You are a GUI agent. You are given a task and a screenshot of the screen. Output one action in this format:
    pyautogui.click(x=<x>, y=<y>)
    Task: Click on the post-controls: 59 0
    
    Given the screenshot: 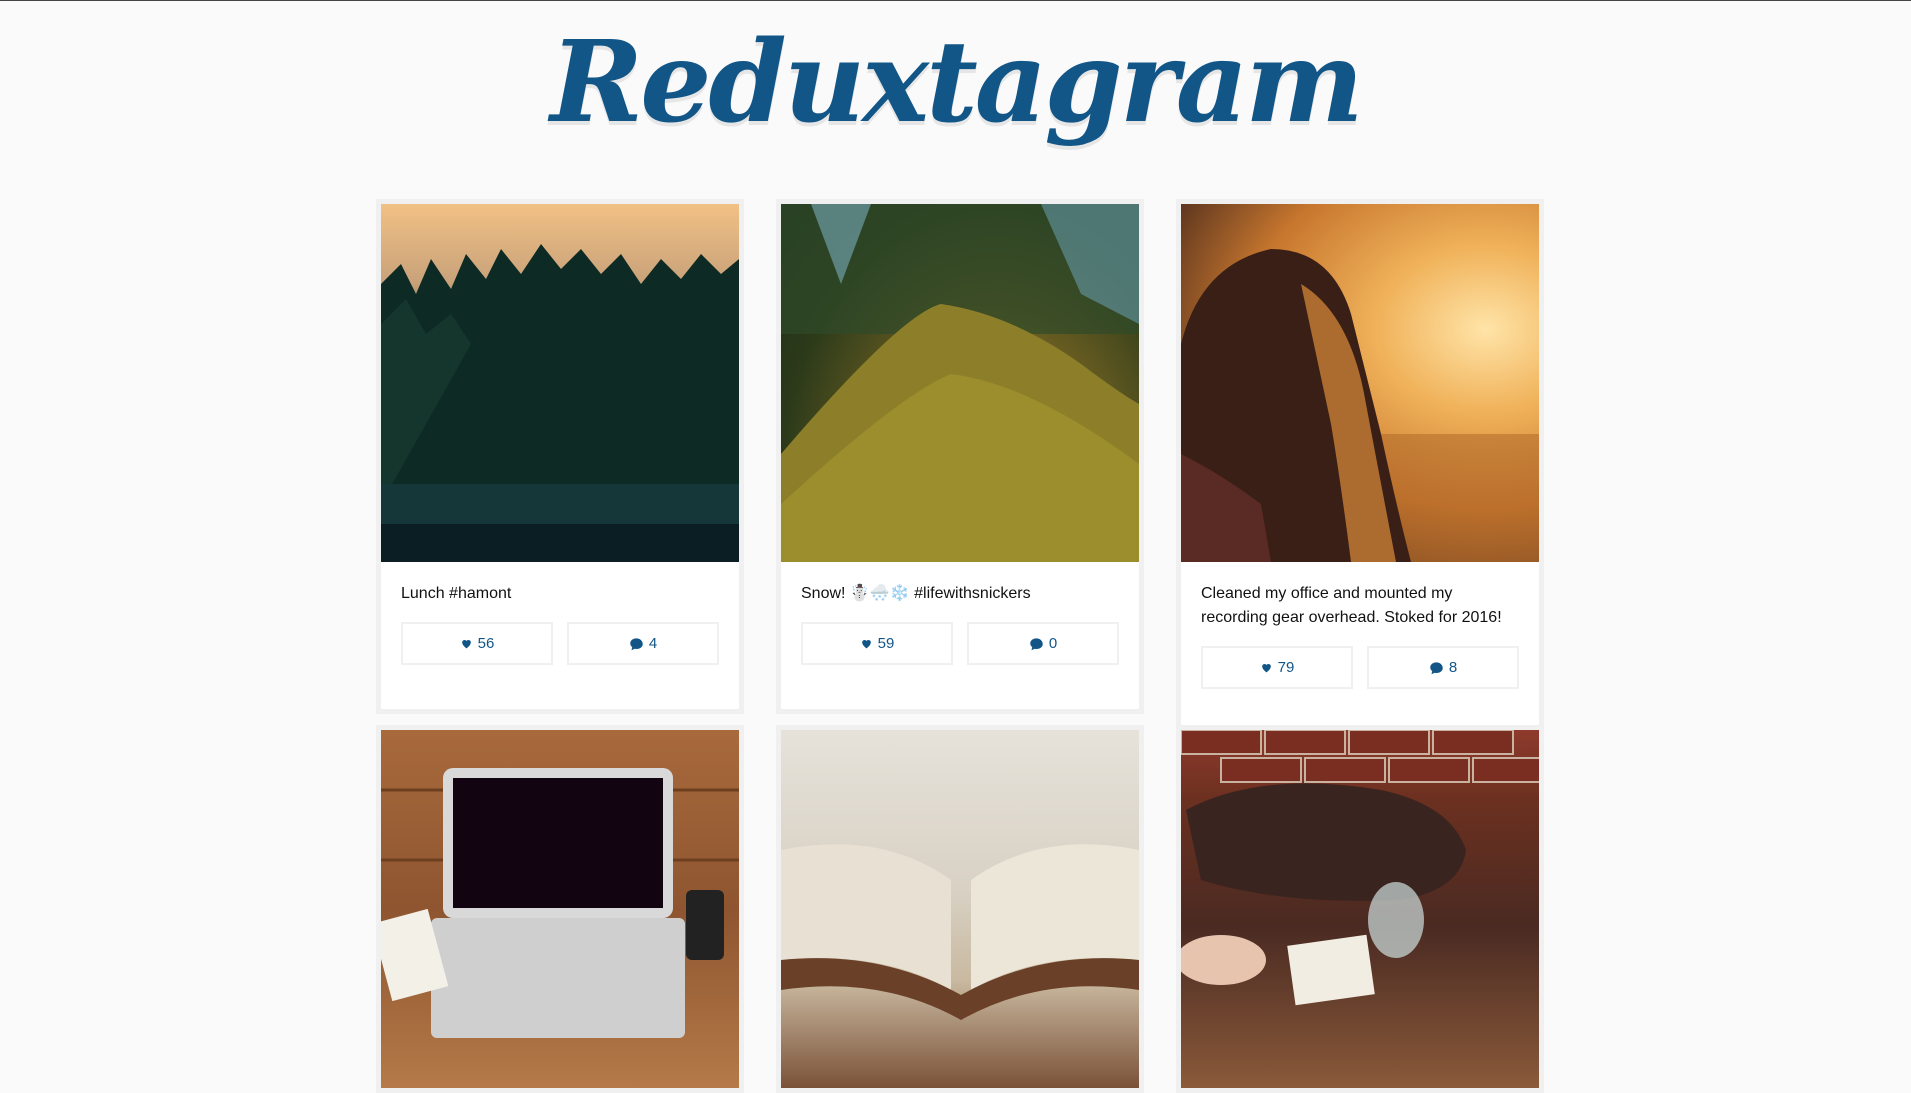 What is the action you would take?
    pyautogui.click(x=960, y=635)
    